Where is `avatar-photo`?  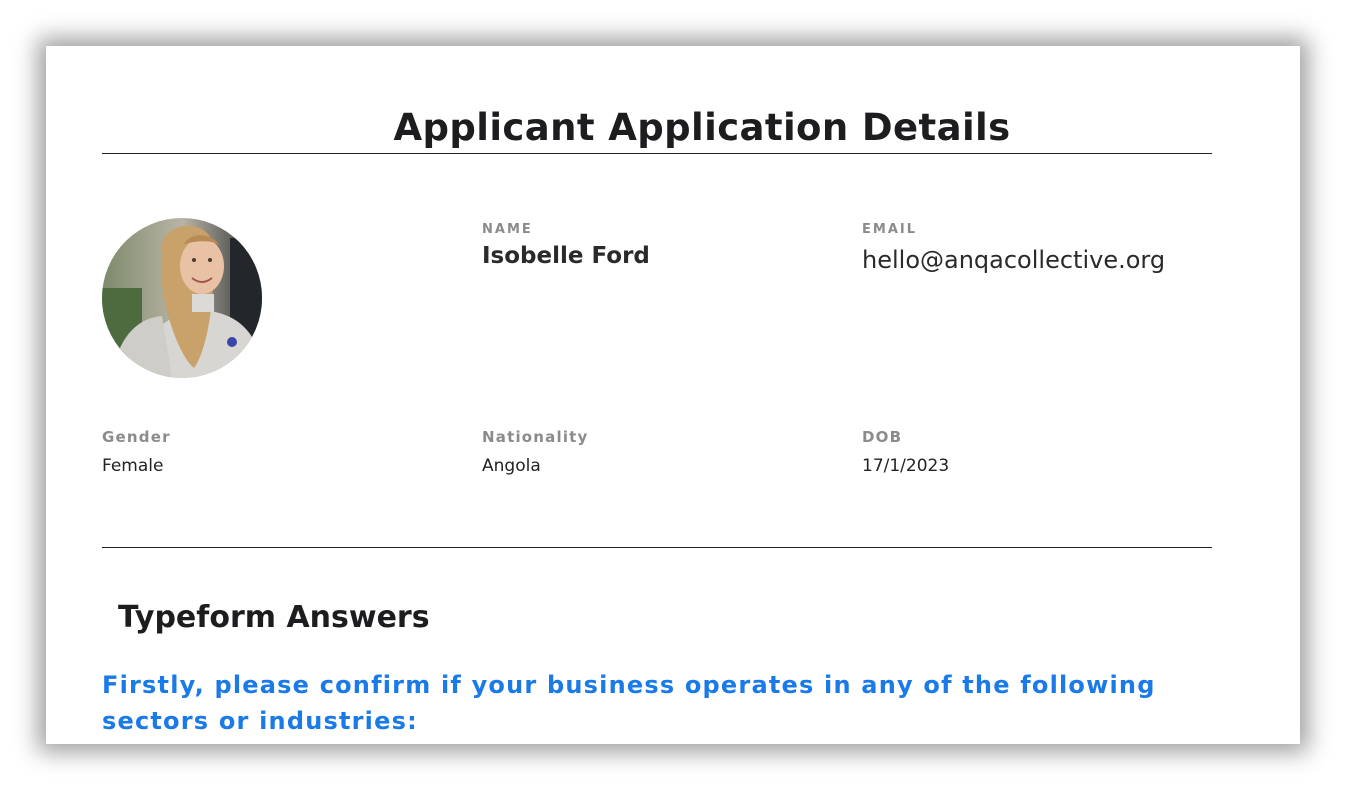
avatar-photo is located at coordinates (182, 298).